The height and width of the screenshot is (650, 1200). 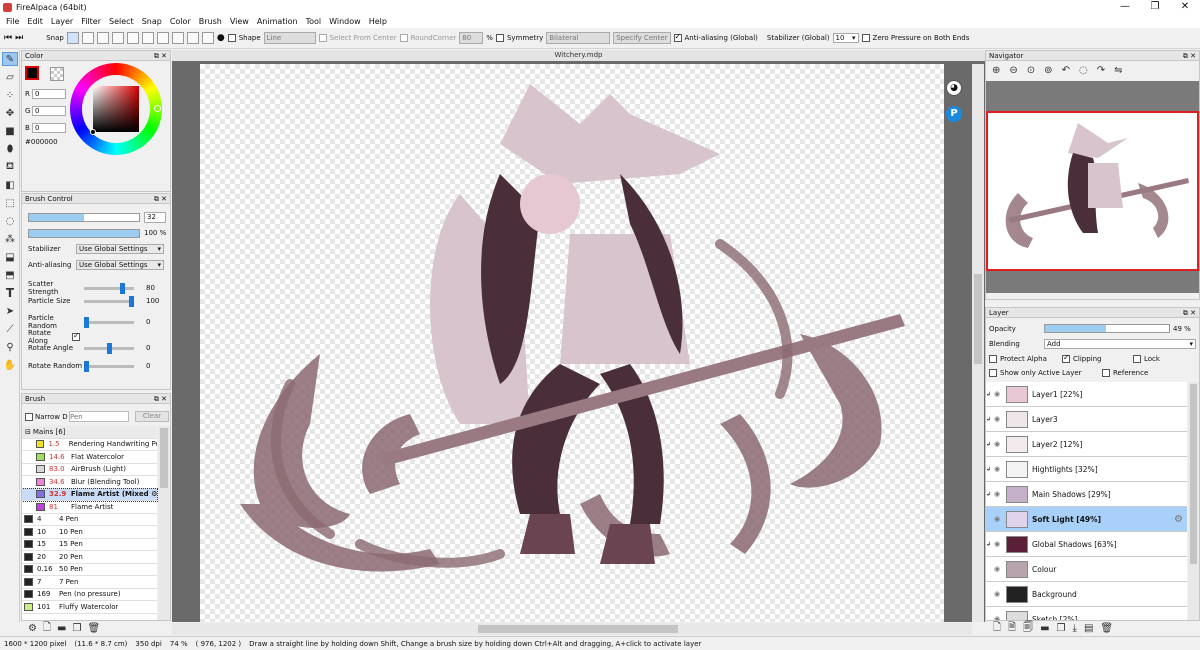 What do you see at coordinates (1193, 501) in the screenshot?
I see `layer-list-scrollbar` at bounding box center [1193, 501].